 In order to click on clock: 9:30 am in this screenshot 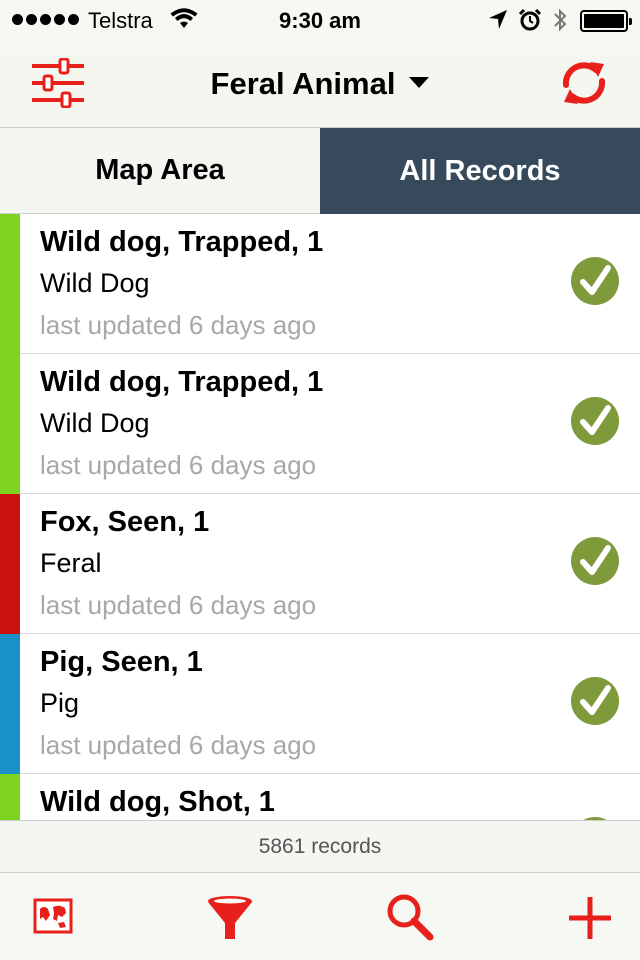, I will do `click(320, 20)`.